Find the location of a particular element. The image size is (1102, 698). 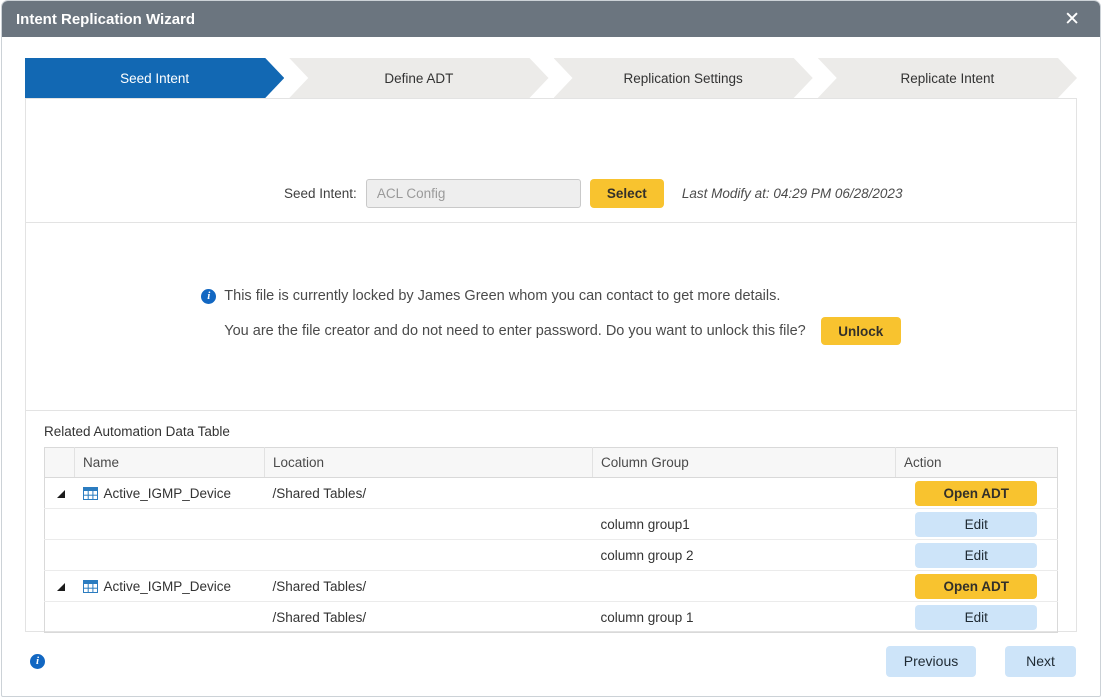

step-define-adt: Define ADT is located at coordinates (418, 78).